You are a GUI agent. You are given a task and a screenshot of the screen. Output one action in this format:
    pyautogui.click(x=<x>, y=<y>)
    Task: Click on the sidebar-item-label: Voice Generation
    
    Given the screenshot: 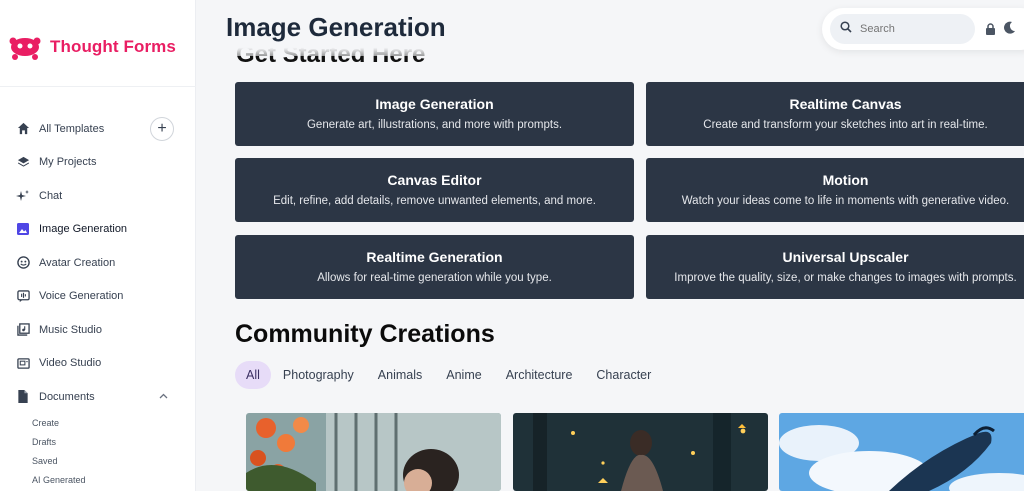 What is the action you would take?
    pyautogui.click(x=81, y=296)
    